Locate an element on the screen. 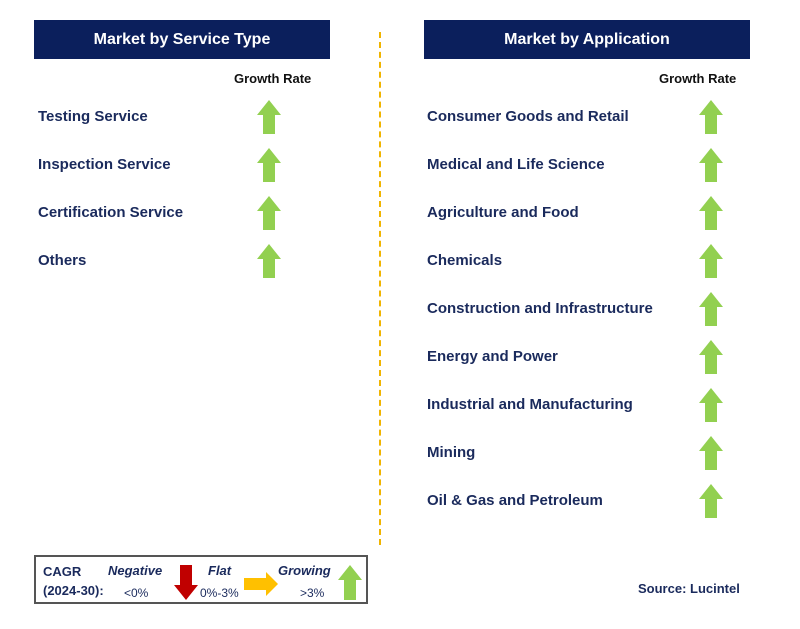 This screenshot has width=800, height=629. legend-negative-range: <0% is located at coordinates (136, 593).